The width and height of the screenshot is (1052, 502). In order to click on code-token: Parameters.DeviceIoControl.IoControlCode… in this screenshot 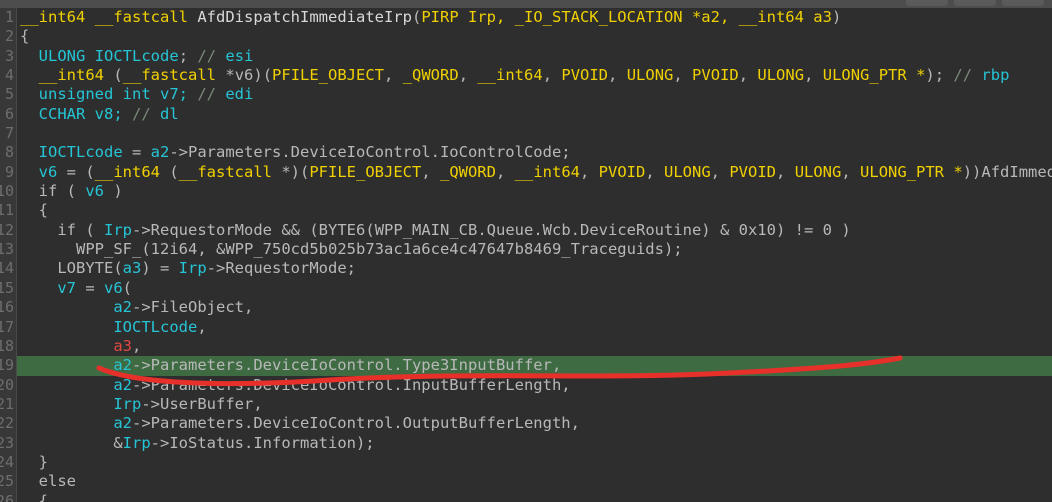, I will do `click(379, 152)`.